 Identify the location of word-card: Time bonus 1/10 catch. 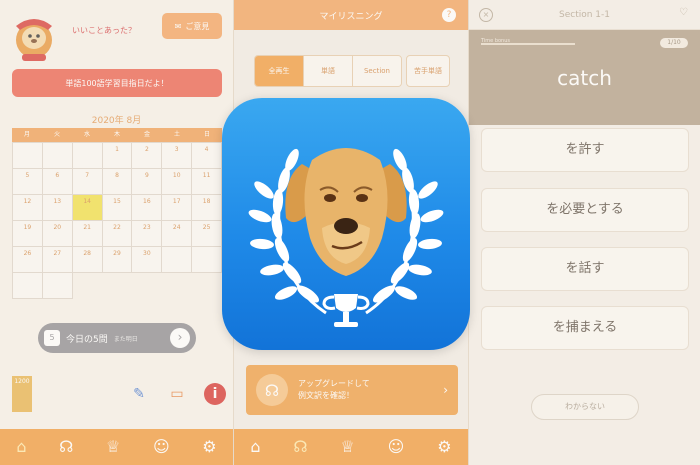
(584, 77).